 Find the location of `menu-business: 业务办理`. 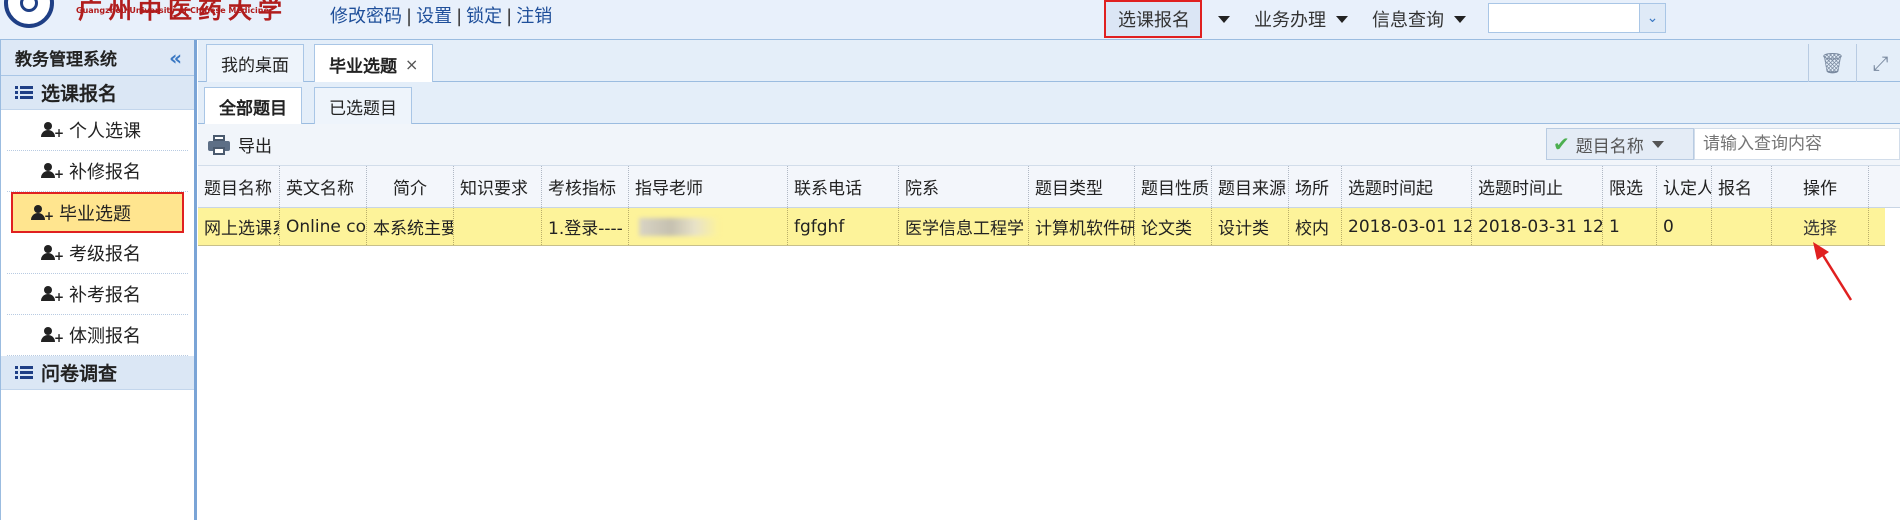

menu-business: 业务办理 is located at coordinates (1301, 19).